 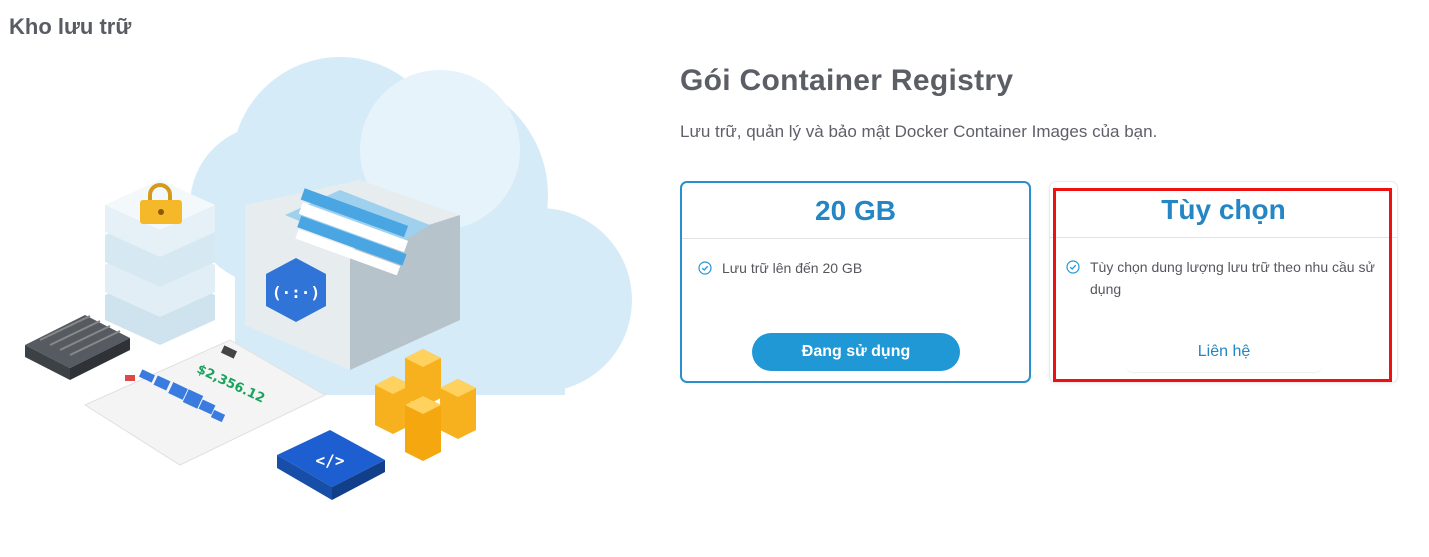 I want to click on plan-name: 20 GB, so click(x=855, y=210).